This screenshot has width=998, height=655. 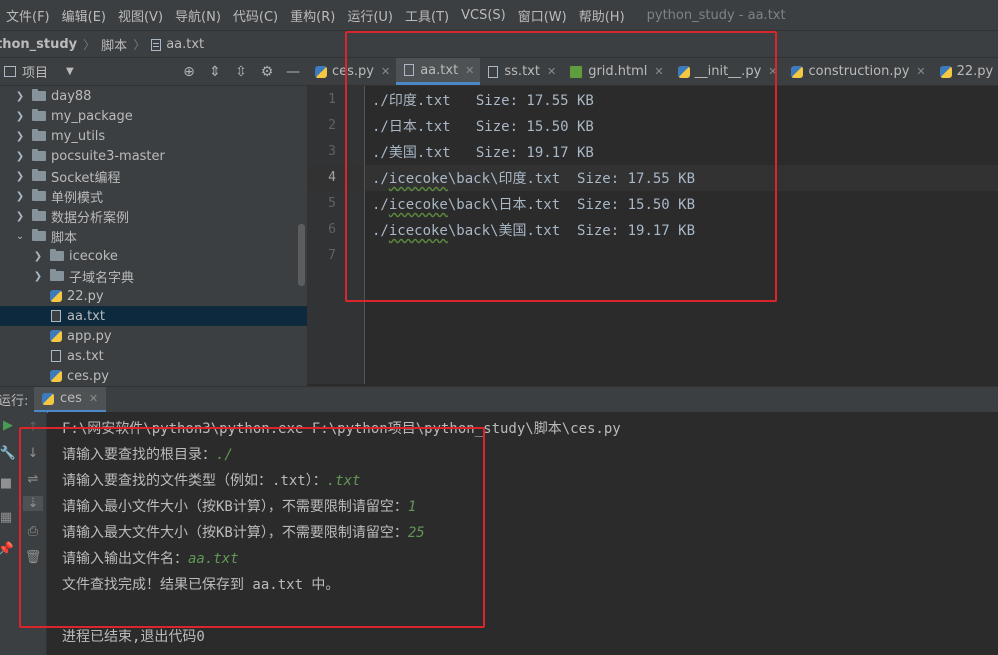 What do you see at coordinates (153, 136) in the screenshot?
I see `tree-item: ❯ my_utils` at bounding box center [153, 136].